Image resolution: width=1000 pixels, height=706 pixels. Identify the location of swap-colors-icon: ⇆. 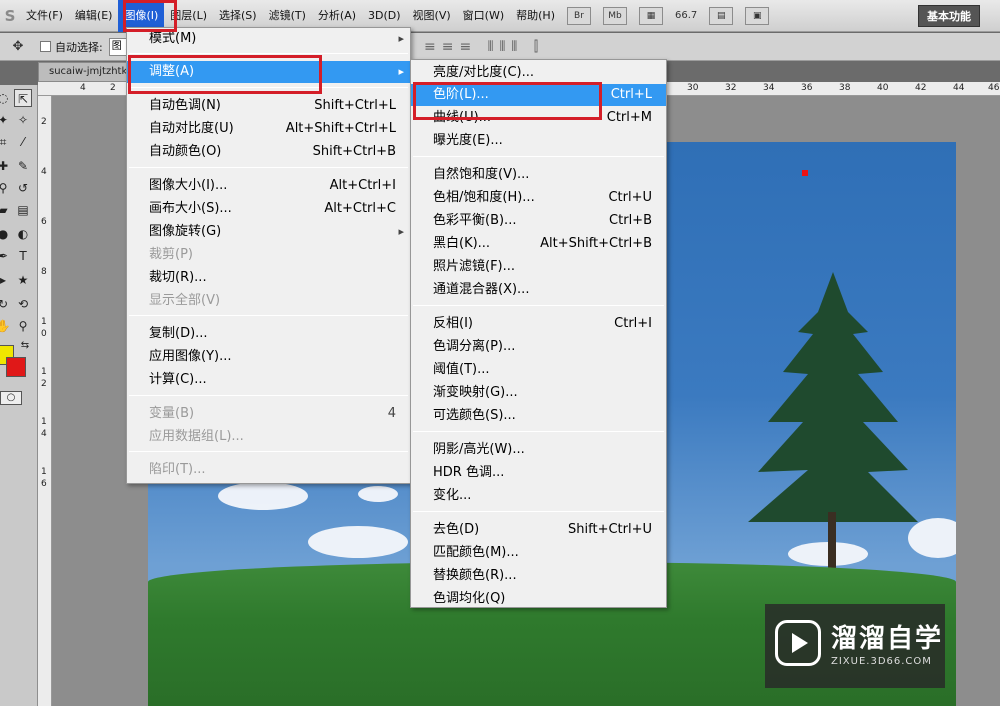
(25, 346).